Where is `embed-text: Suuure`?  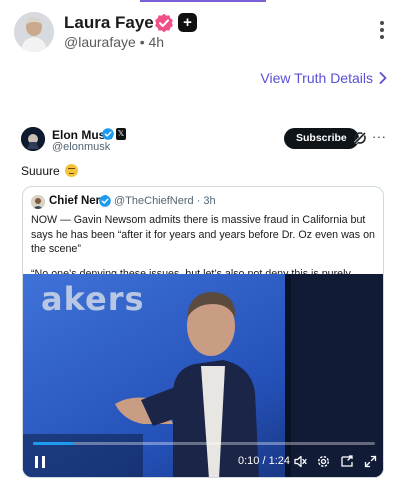 embed-text: Suuure is located at coordinates (50, 171).